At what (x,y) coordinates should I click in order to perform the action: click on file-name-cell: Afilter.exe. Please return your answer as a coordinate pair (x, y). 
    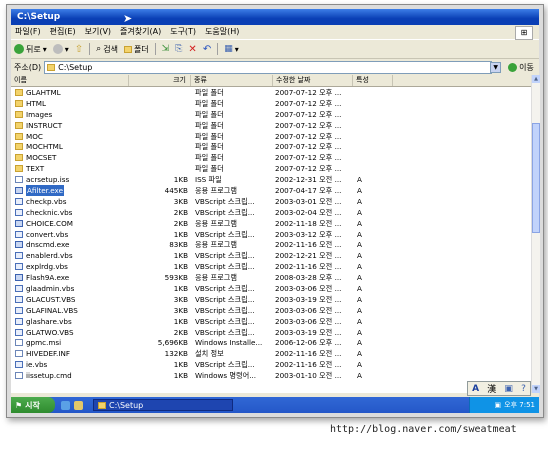
    Looking at the image, I should click on (70, 190).